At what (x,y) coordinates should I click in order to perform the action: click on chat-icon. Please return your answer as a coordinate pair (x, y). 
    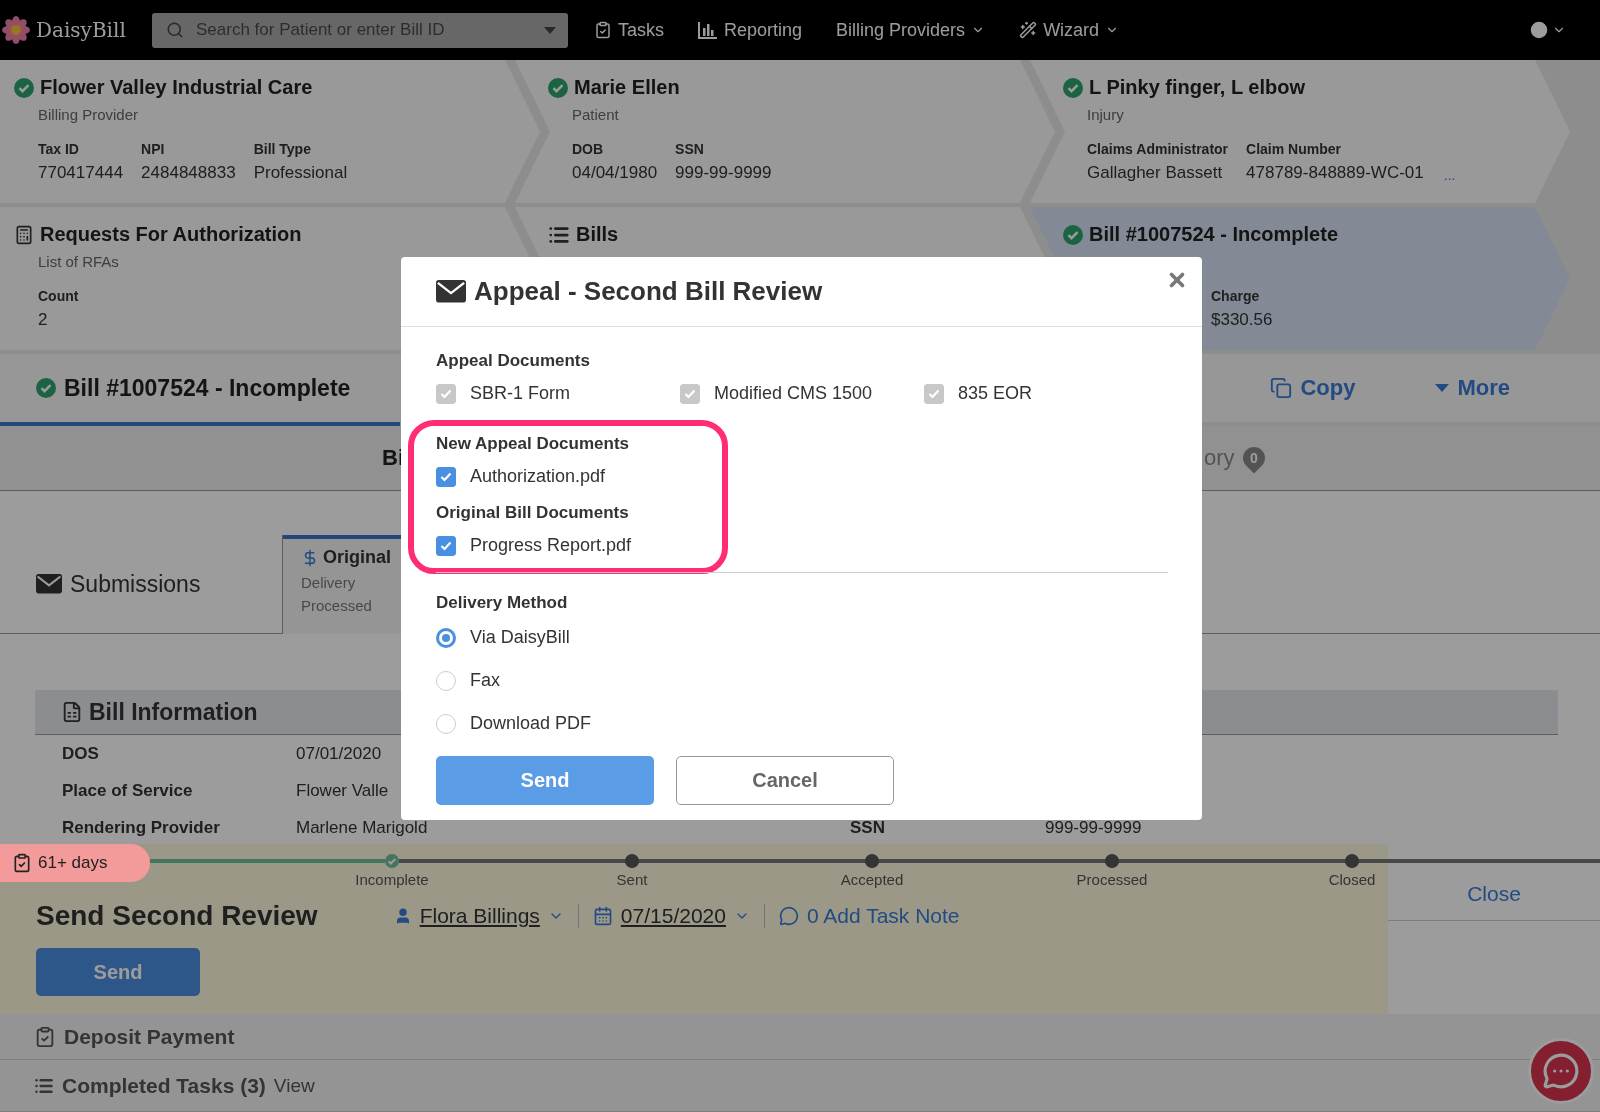
    Looking at the image, I should click on (1561, 1071).